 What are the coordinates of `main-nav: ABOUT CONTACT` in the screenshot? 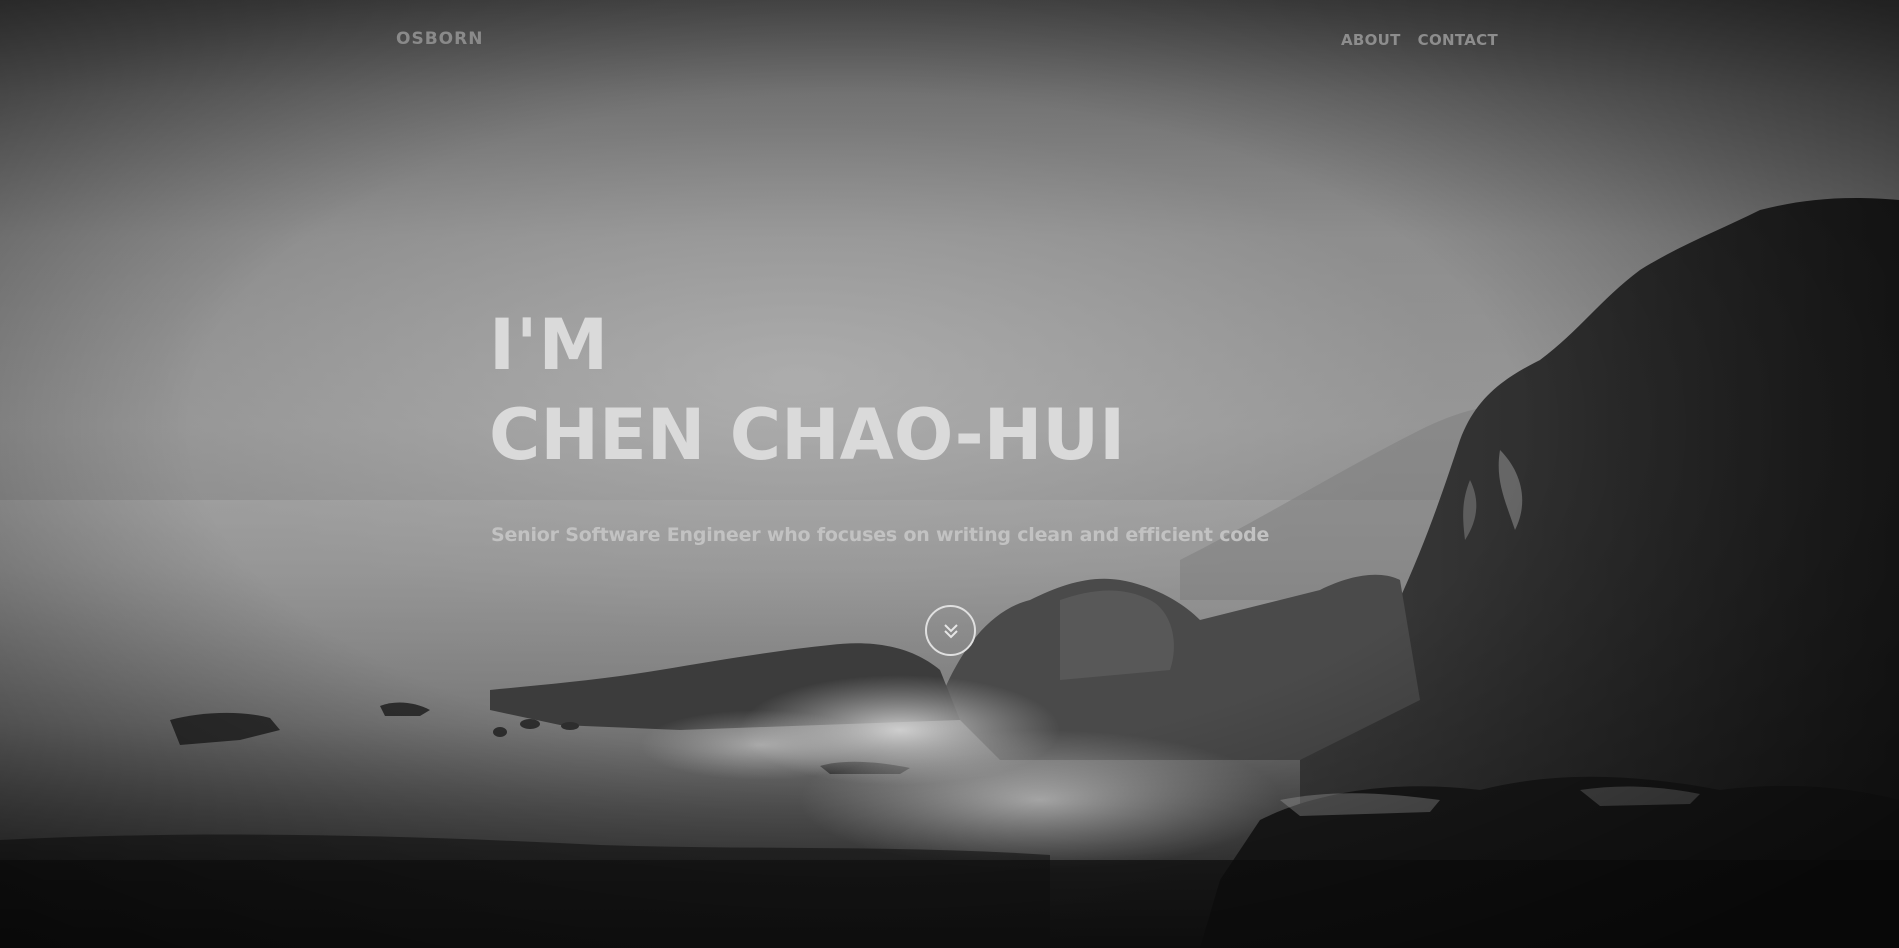 It's located at (1419, 40).